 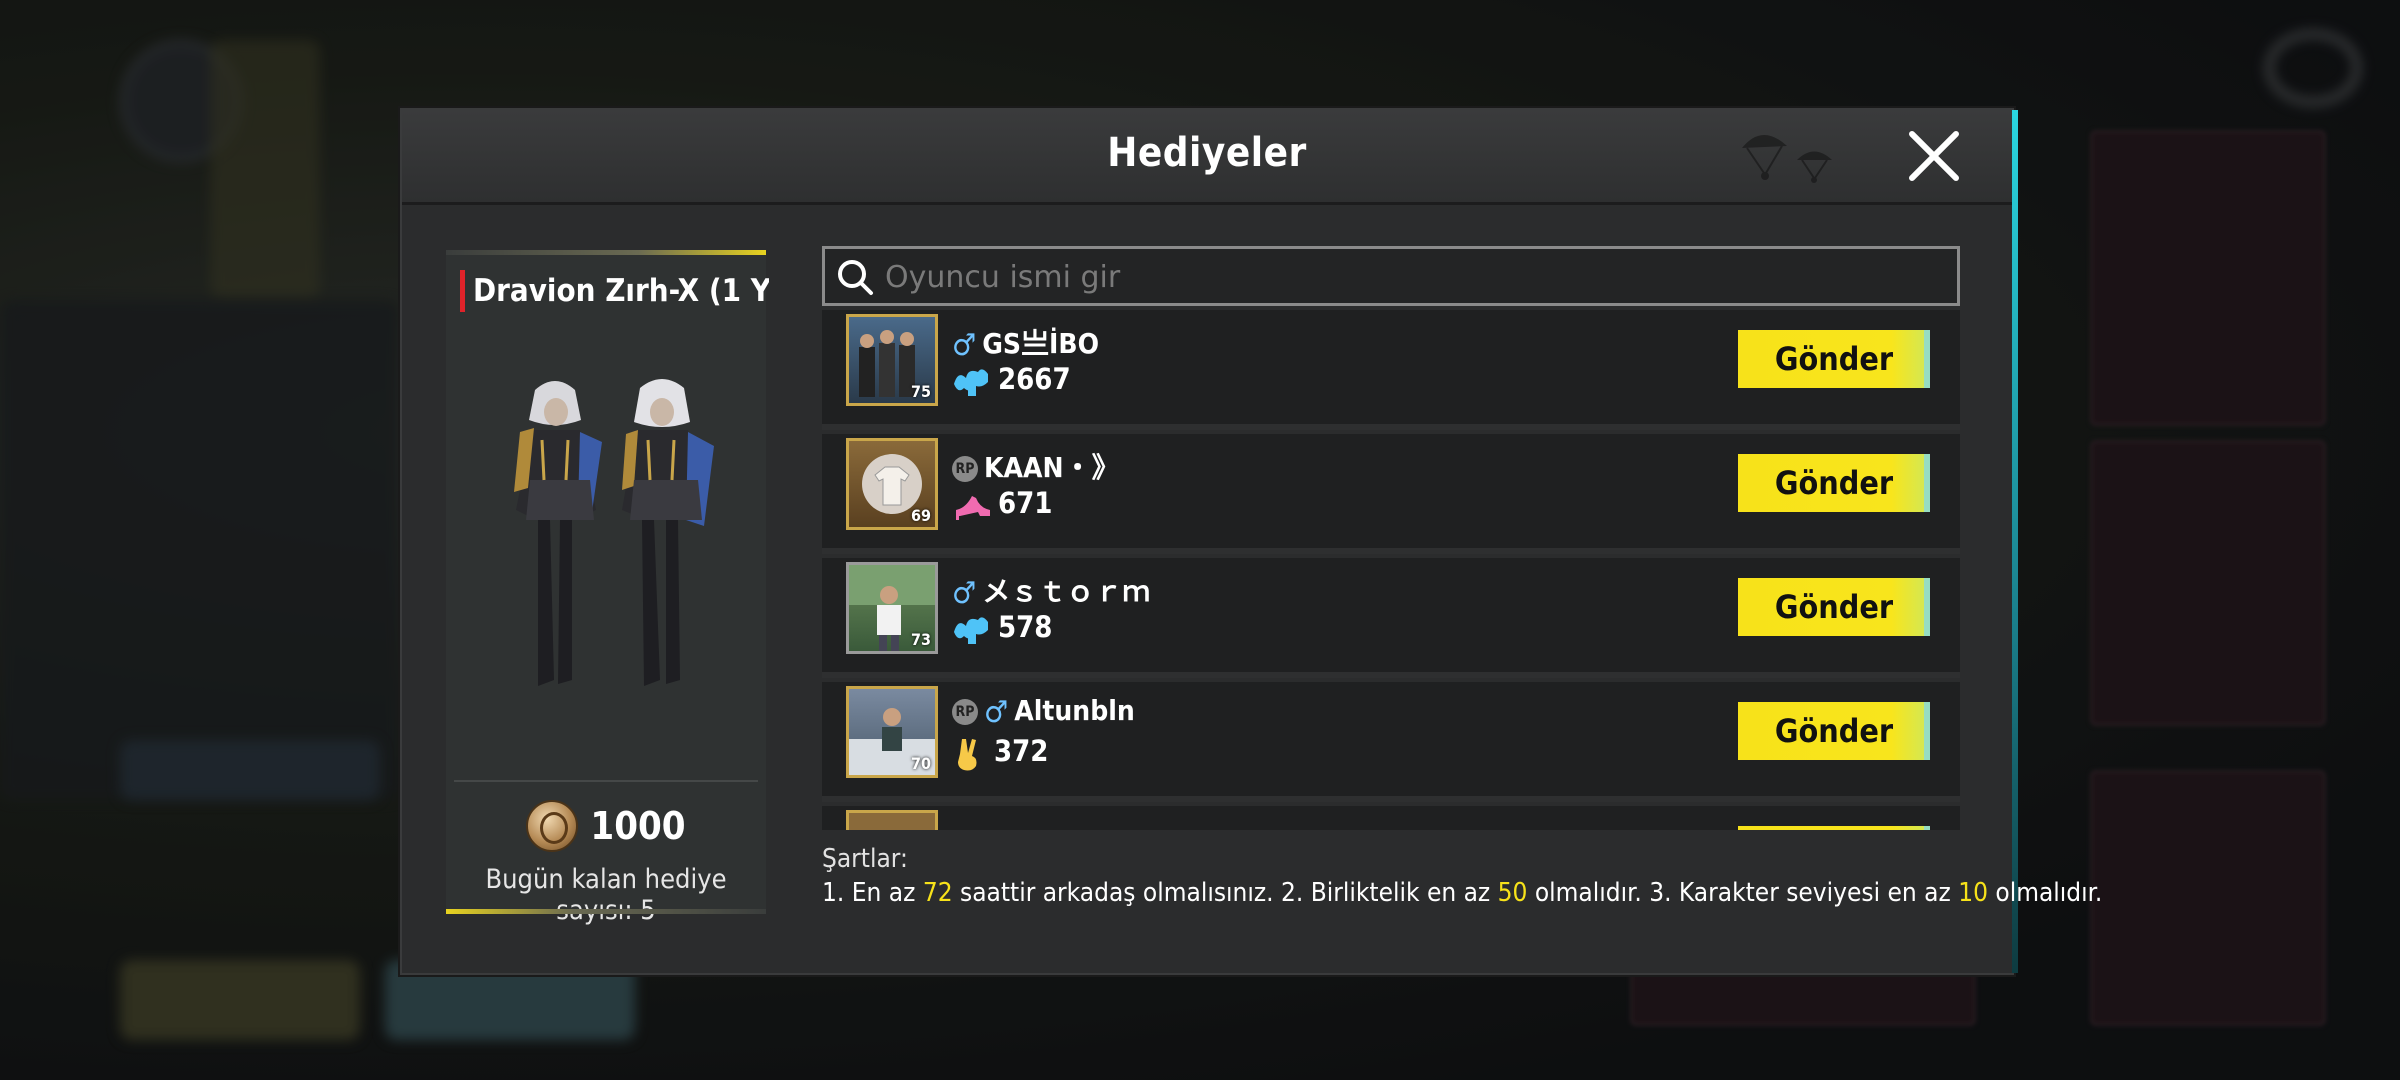 I want to click on close-button, so click(x=1934, y=156).